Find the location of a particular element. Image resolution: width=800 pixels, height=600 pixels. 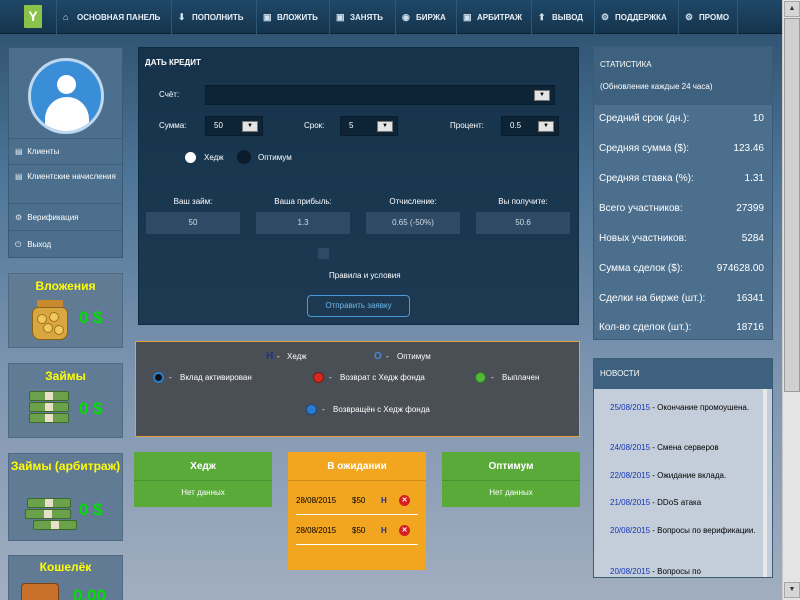

account-label: Счёт: is located at coordinates (169, 94).